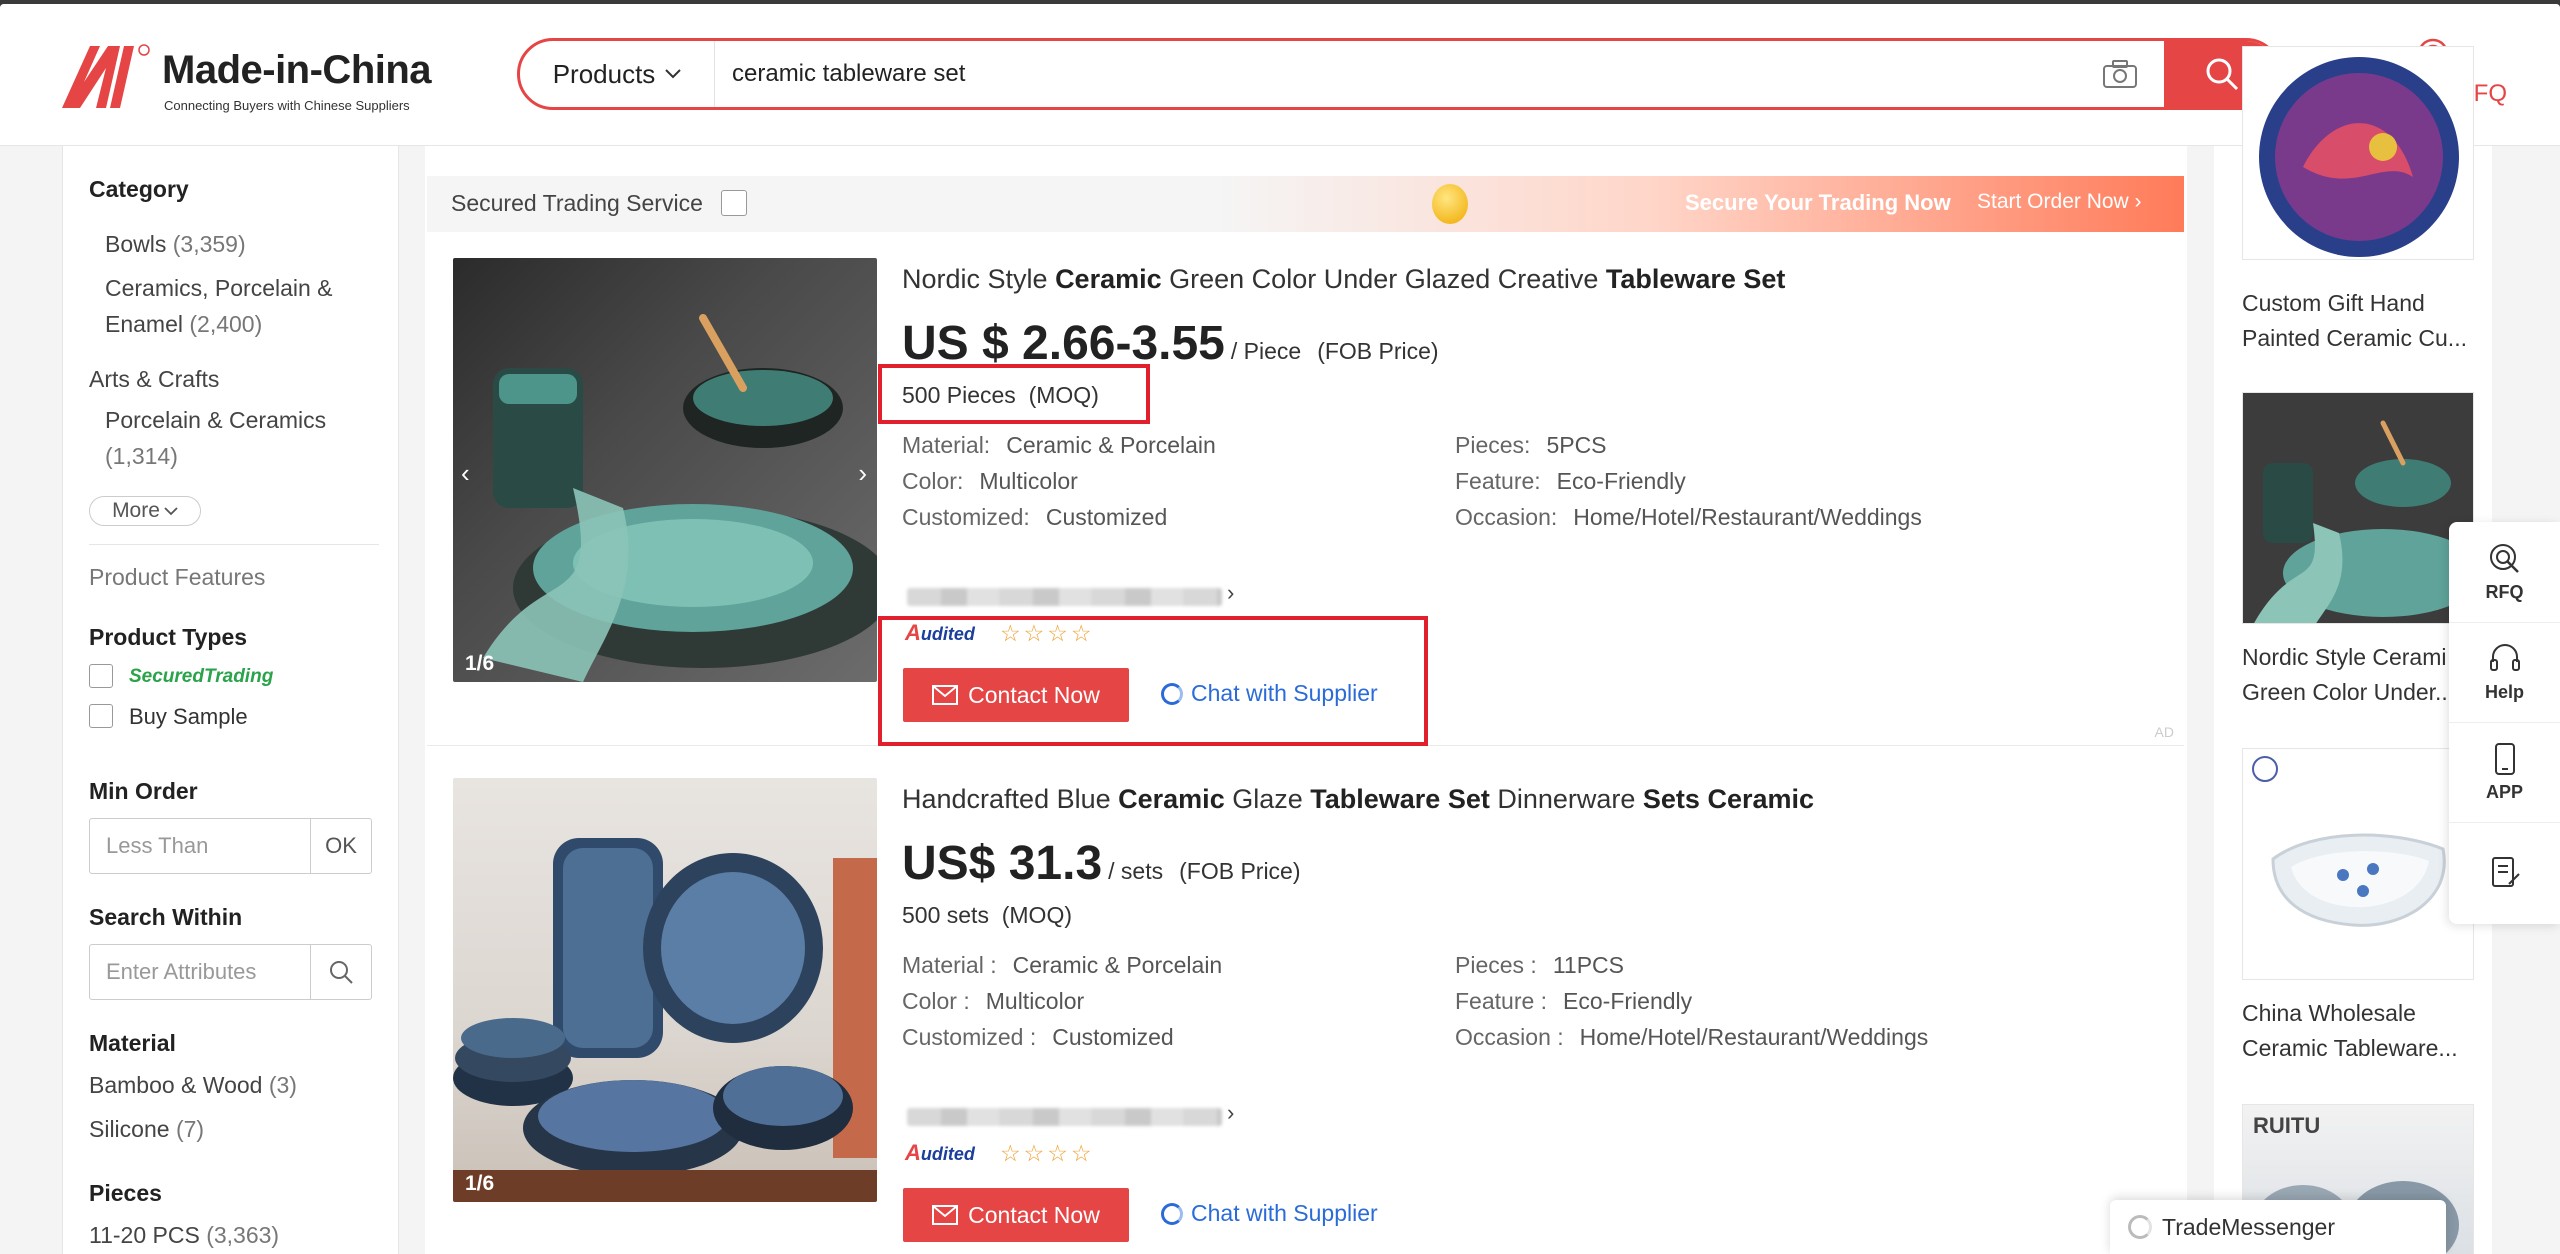 This screenshot has width=2560, height=1254. Describe the element at coordinates (1170, 343) in the screenshot. I see `product-price: US $ 2.66-3.55/ Piece (FOB Price)` at that location.